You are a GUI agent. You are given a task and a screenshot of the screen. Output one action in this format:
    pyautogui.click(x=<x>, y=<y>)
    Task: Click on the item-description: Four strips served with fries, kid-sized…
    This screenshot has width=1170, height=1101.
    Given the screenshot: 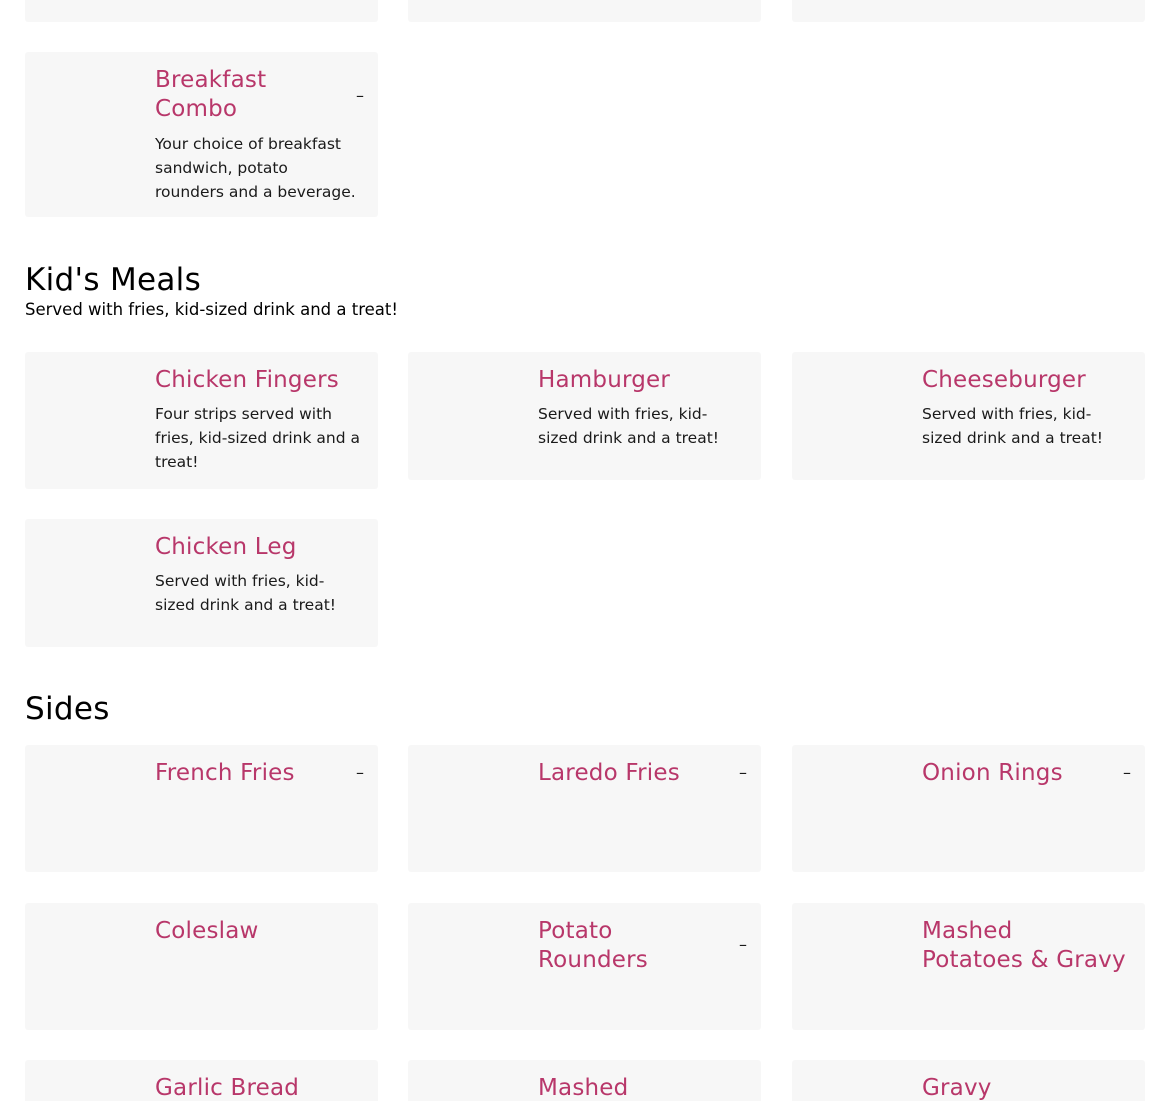 What is the action you would take?
    pyautogui.click(x=257, y=438)
    